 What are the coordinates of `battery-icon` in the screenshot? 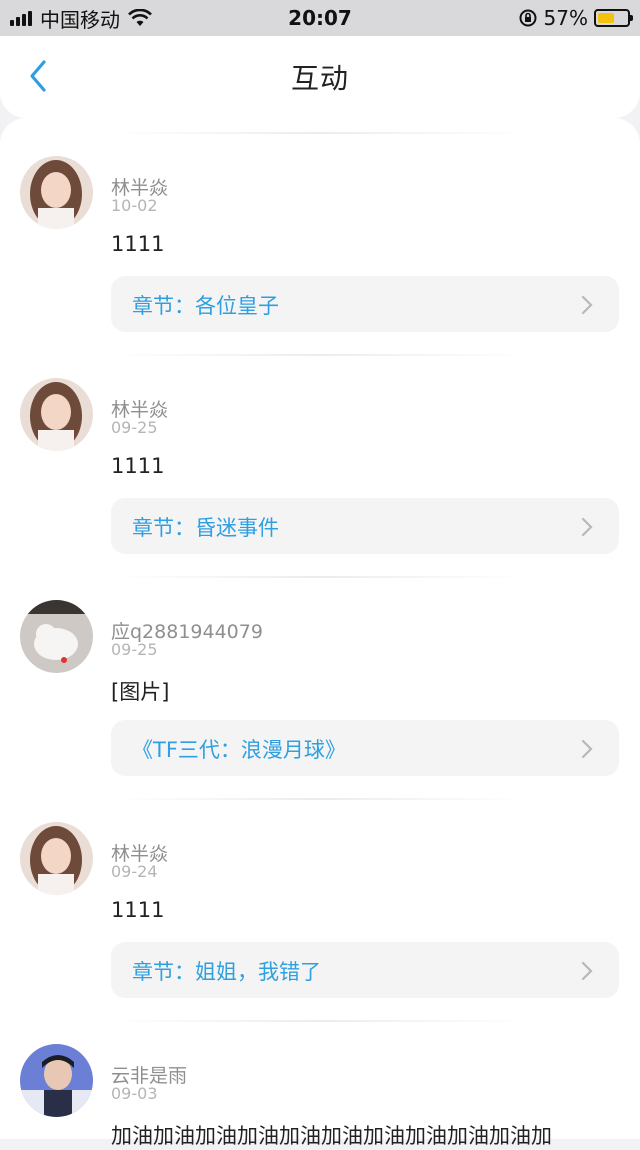 It's located at (613, 18).